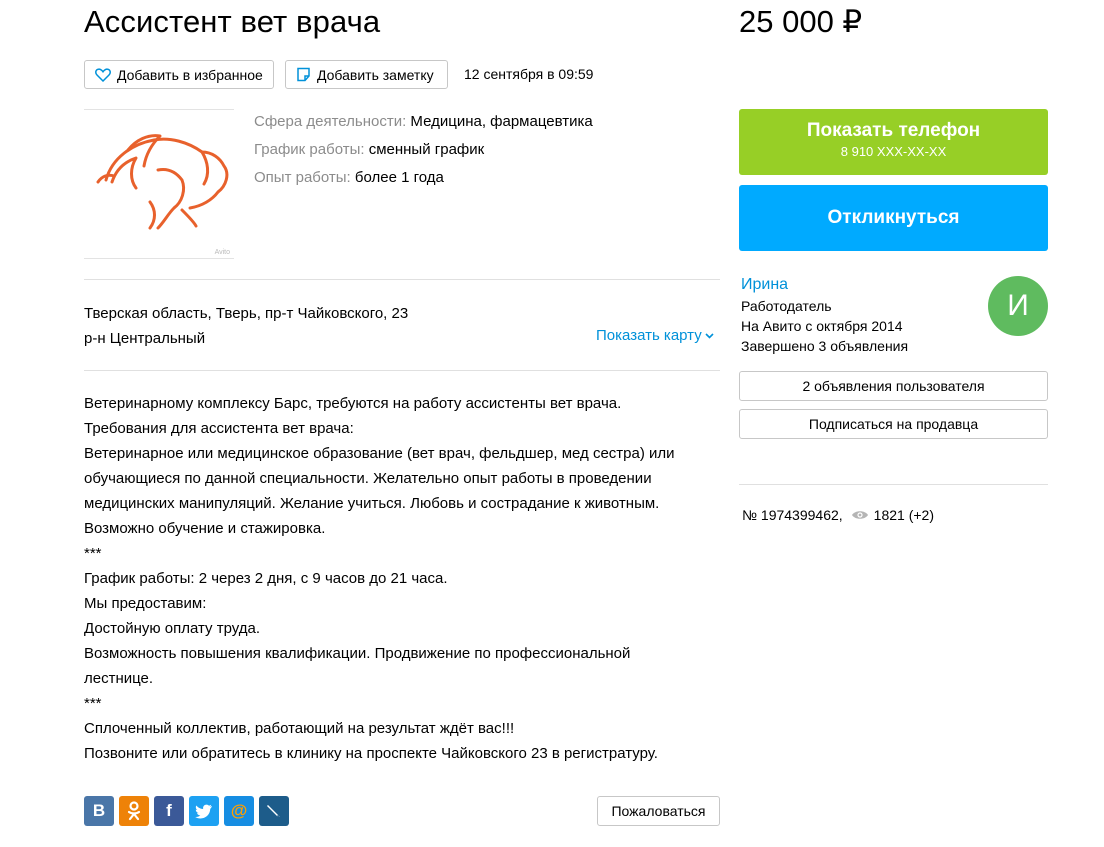 The height and width of the screenshot is (847, 1104). Describe the element at coordinates (204, 811) in the screenshot. I see `twitter-share-icon` at that location.